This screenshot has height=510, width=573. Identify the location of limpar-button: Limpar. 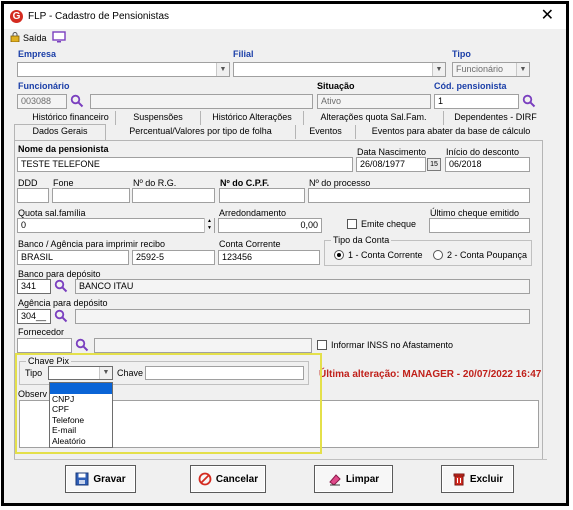
(353, 479).